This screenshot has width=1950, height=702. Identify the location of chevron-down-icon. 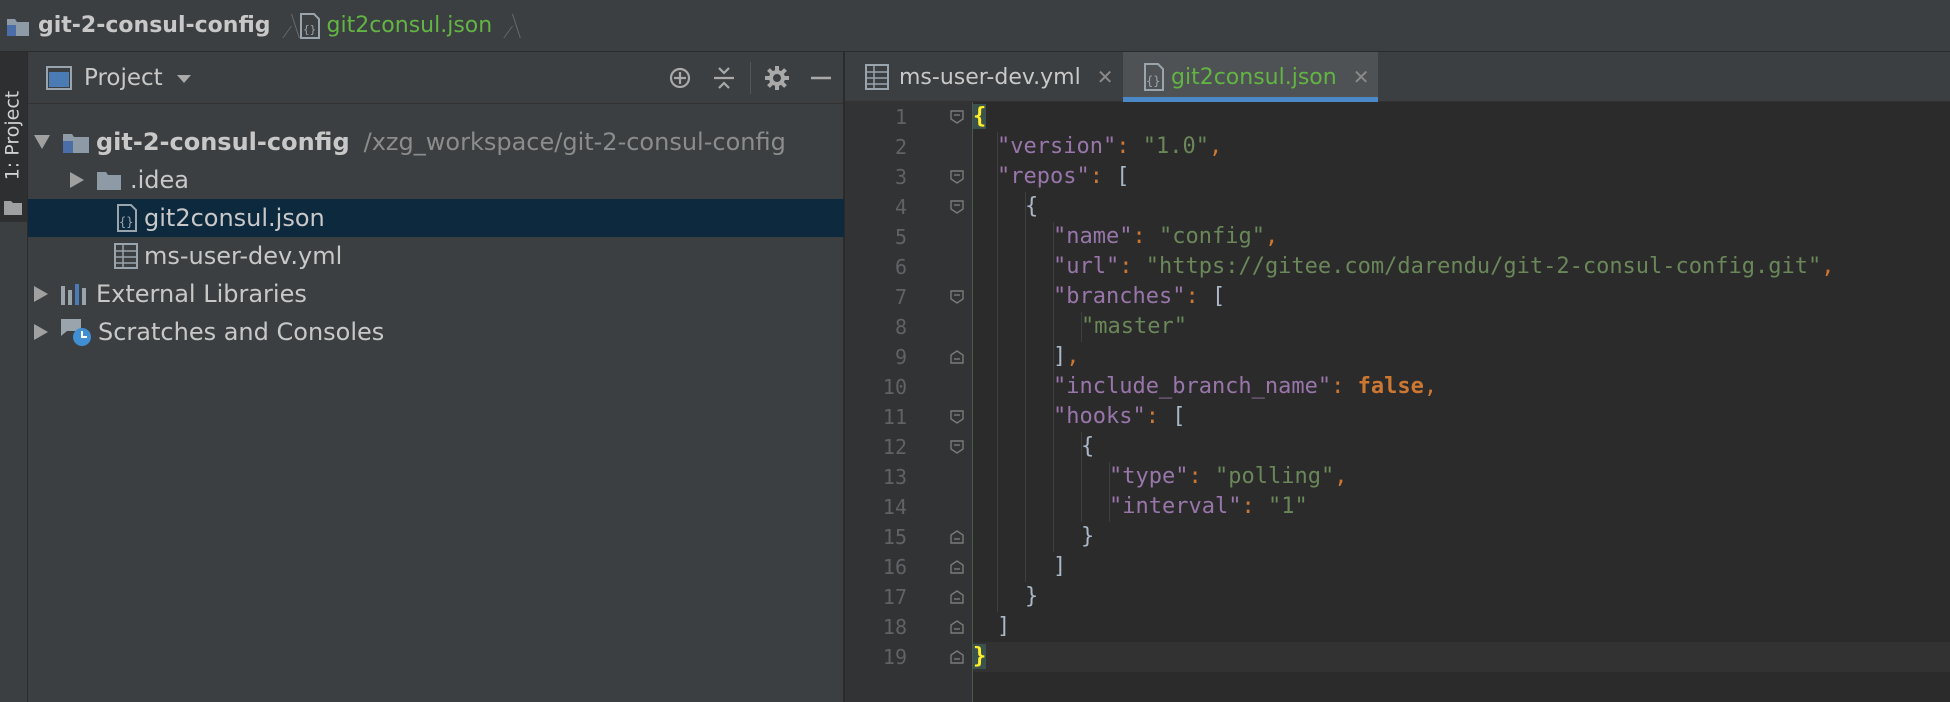
(183, 79).